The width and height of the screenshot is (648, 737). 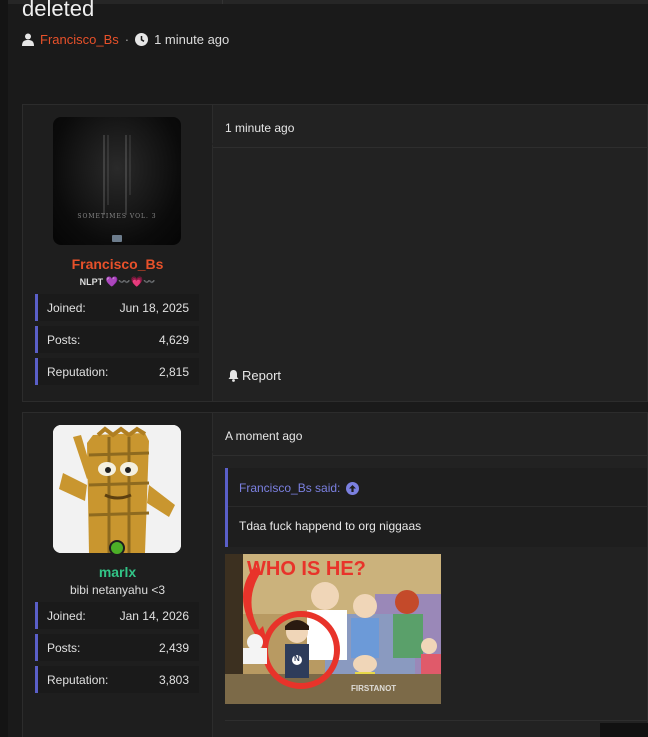 What do you see at coordinates (173, 371) in the screenshot?
I see `stat-value: 2,815` at bounding box center [173, 371].